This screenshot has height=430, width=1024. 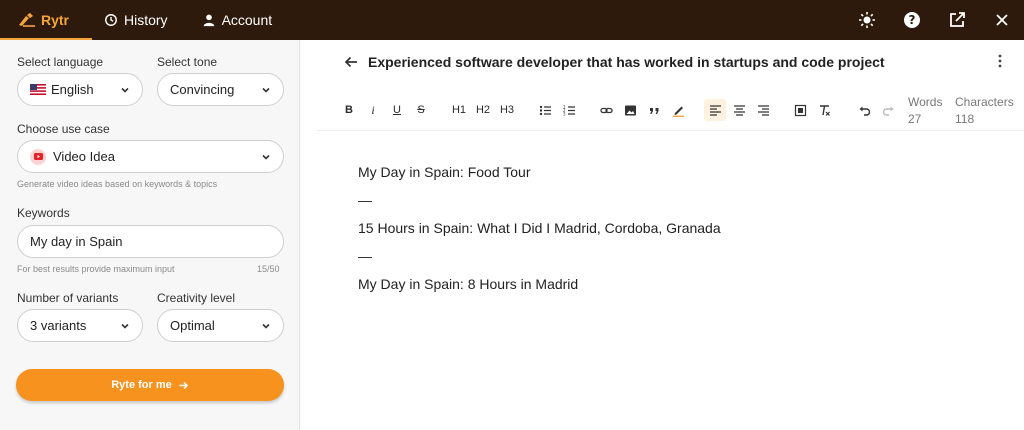 I want to click on rytr-logo-icon, so click(x=27, y=20).